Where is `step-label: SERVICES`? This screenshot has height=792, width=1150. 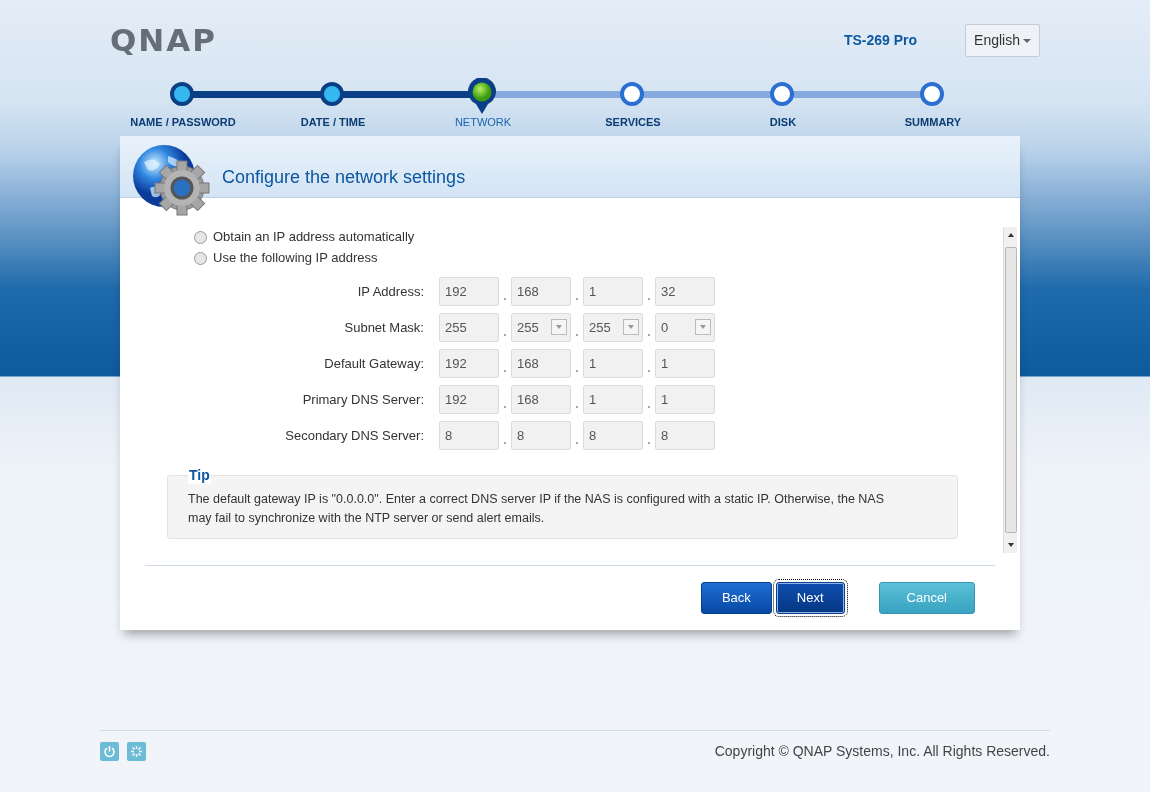 step-label: SERVICES is located at coordinates (633, 122).